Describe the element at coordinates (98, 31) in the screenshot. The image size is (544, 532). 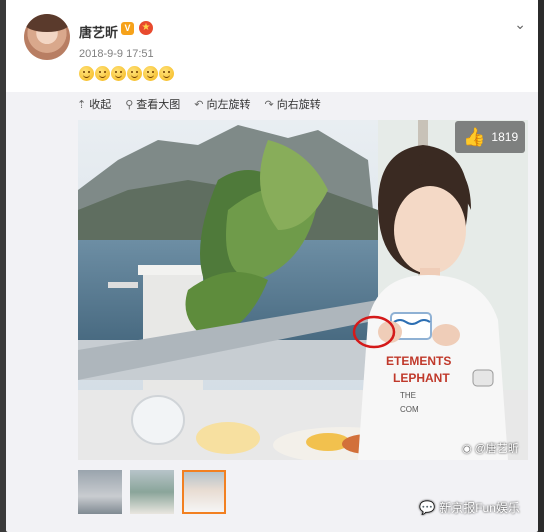
I see `username: 唐艺昕` at that location.